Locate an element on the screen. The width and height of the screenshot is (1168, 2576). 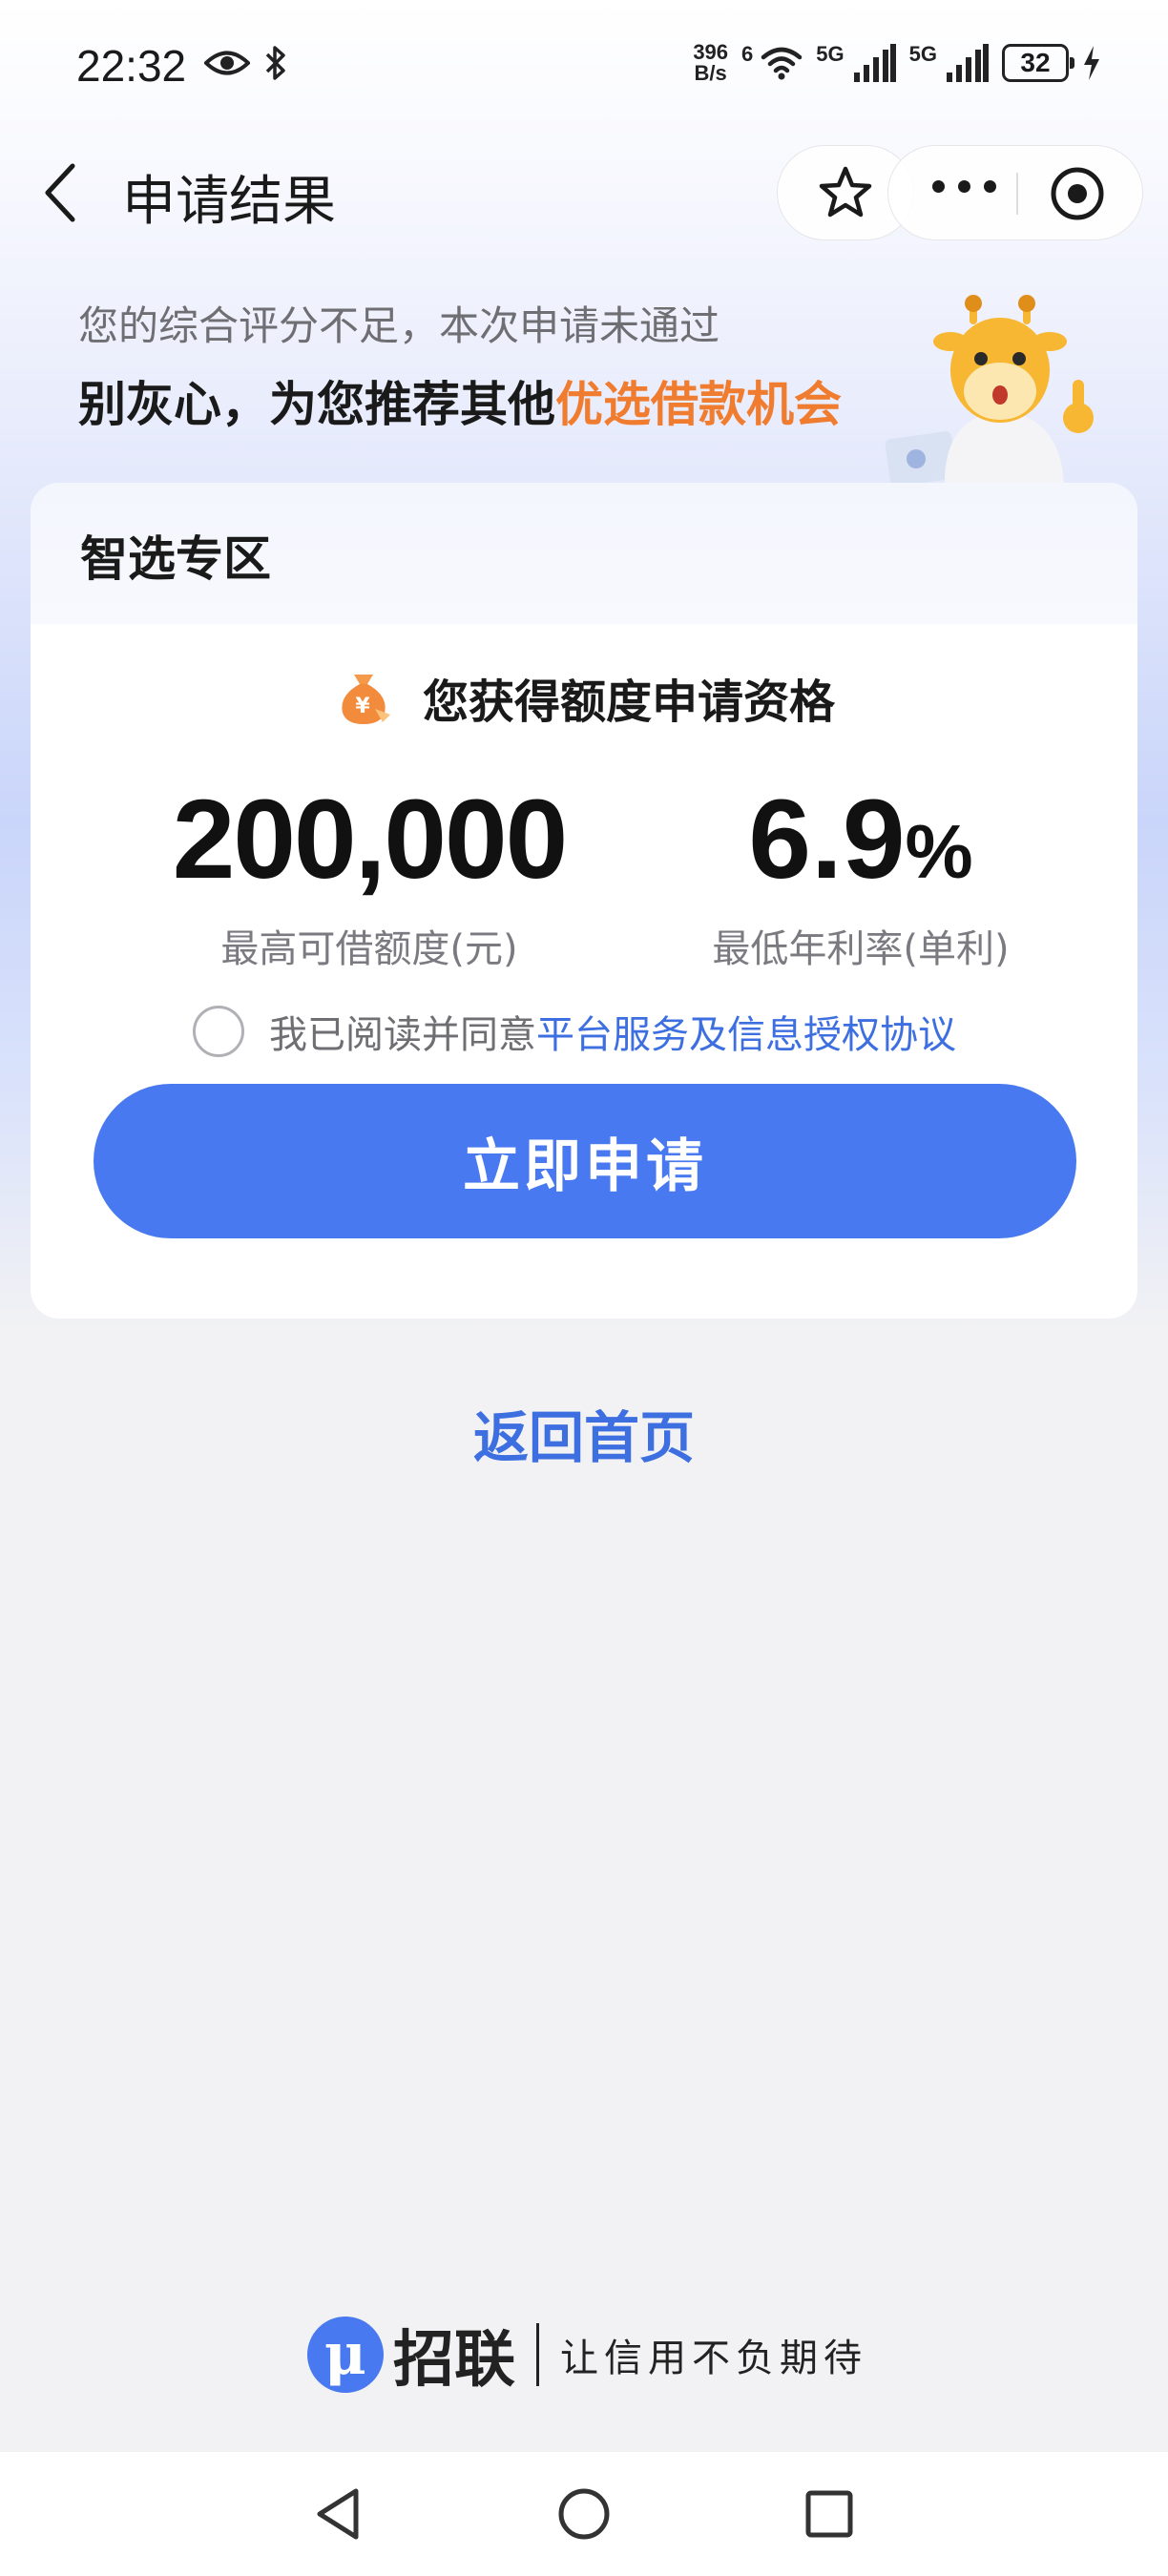
star-icon is located at coordinates (846, 192).